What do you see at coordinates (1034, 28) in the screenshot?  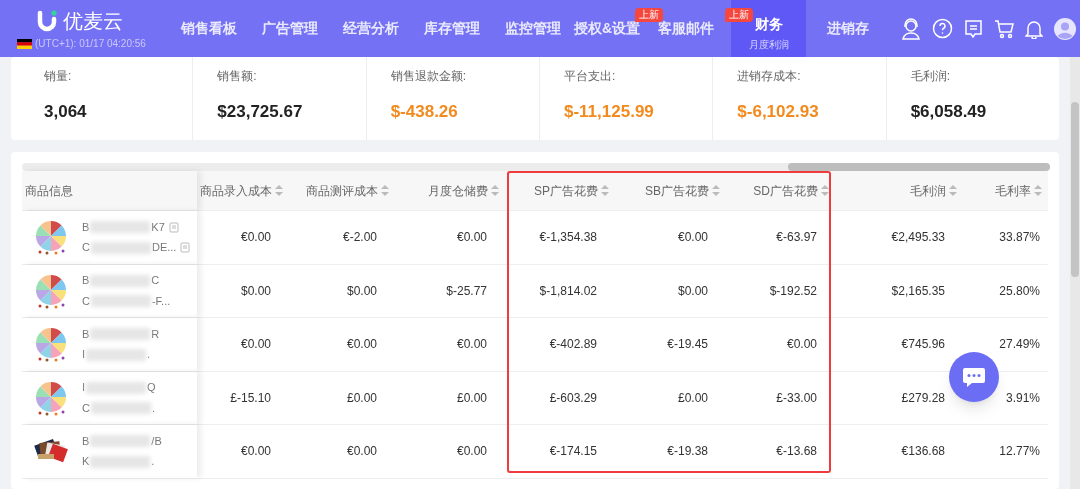 I see `bell-icon` at bounding box center [1034, 28].